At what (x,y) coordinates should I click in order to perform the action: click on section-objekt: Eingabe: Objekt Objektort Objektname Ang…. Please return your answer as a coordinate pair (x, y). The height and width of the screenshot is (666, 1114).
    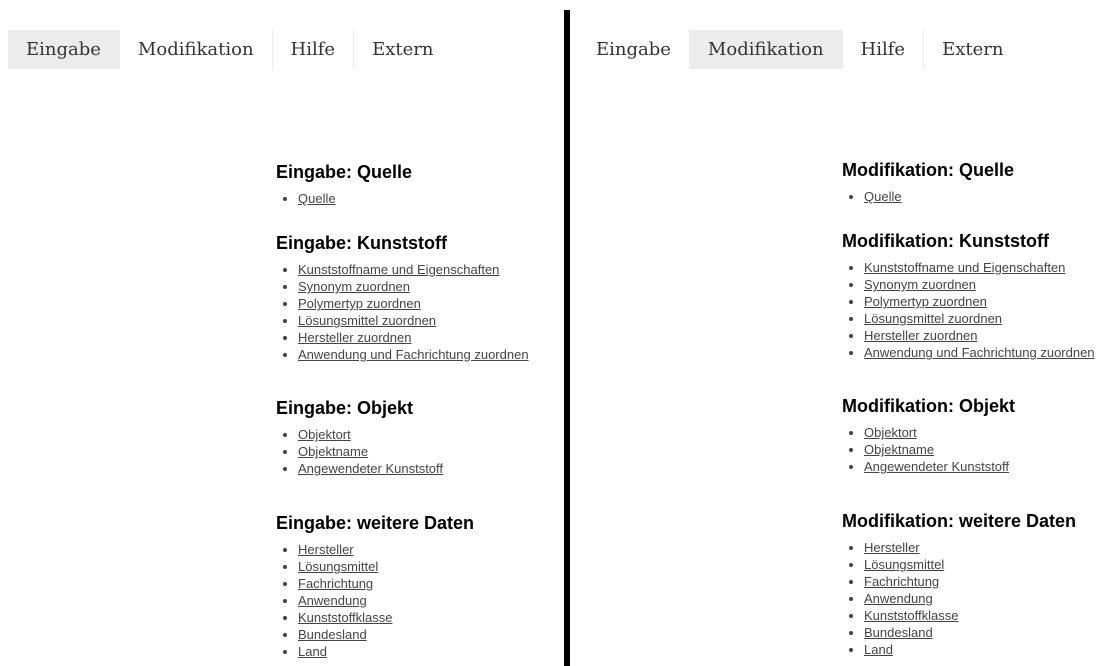
    Looking at the image, I should click on (420, 453).